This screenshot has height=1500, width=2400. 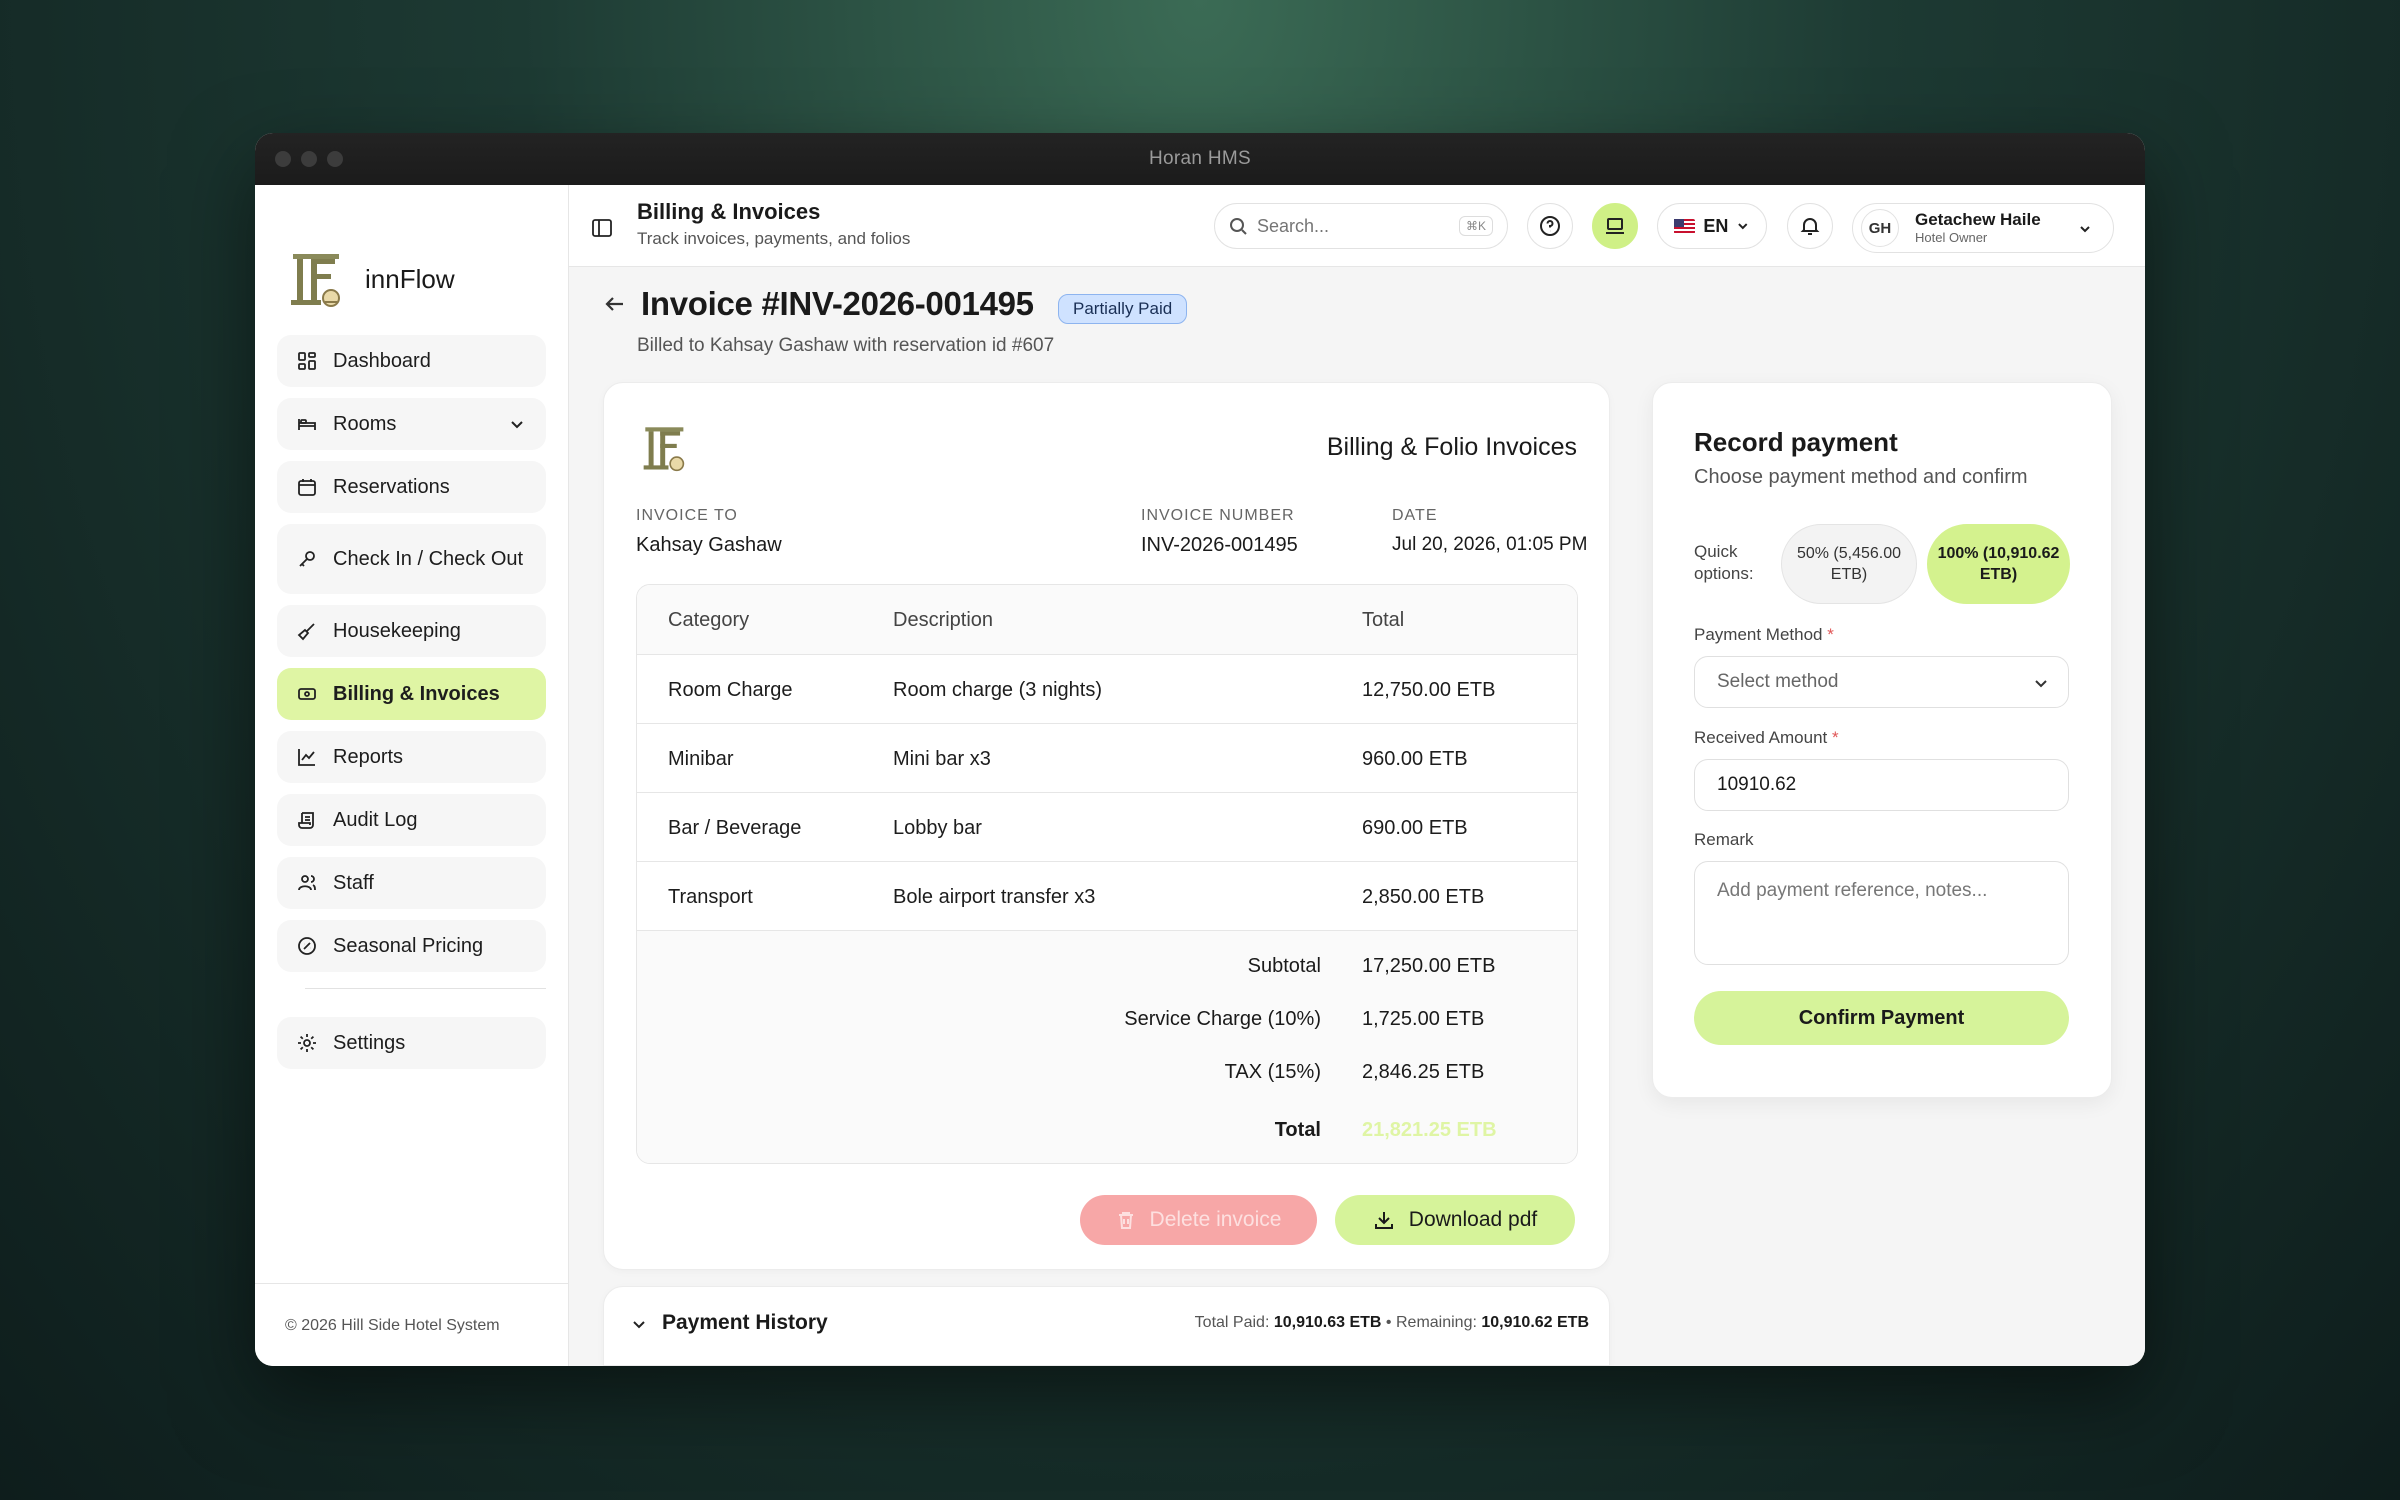 What do you see at coordinates (1200, 158) in the screenshot?
I see `window-title: Horan HMS` at bounding box center [1200, 158].